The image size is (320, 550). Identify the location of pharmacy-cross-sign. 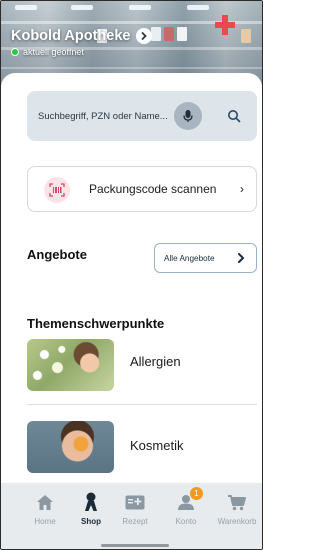
(225, 25).